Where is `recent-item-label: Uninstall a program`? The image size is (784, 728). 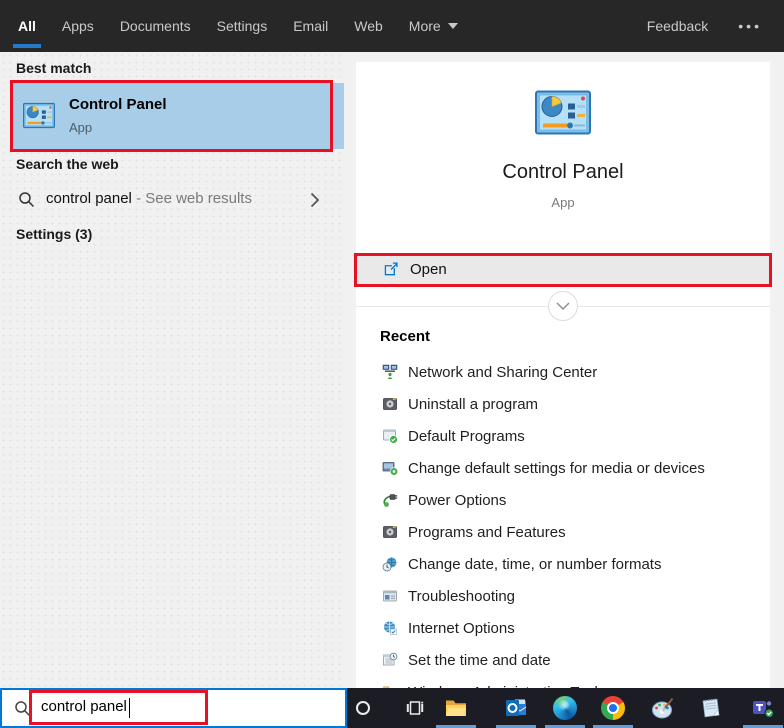
recent-item-label: Uninstall a program is located at coordinates (473, 404).